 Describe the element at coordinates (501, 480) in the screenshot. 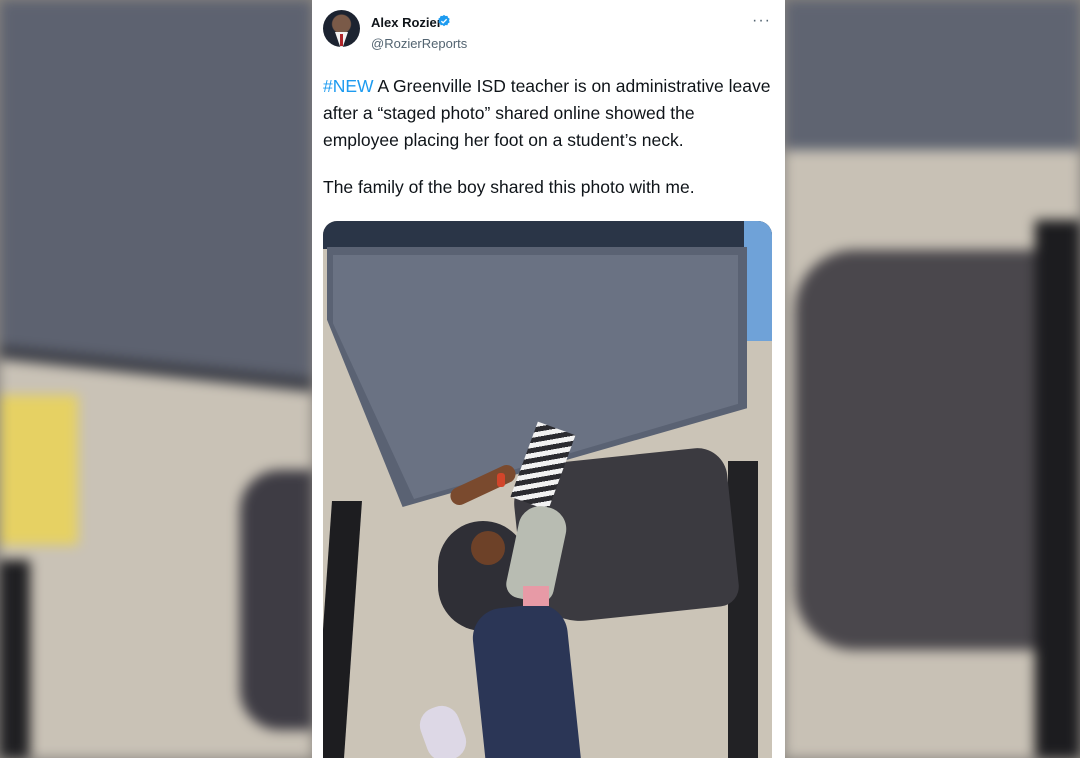

I see `photo-bracelet` at that location.